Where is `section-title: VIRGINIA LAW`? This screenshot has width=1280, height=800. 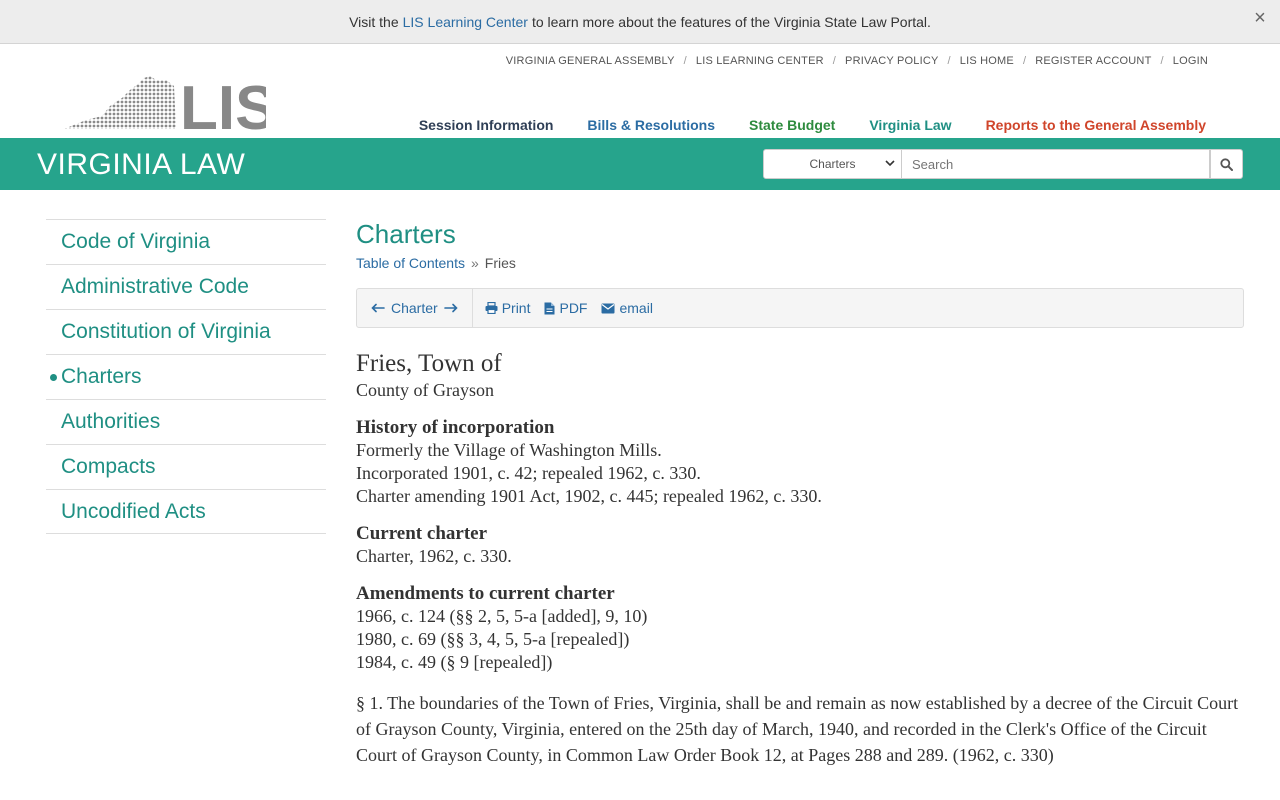 section-title: VIRGINIA LAW is located at coordinates (141, 165).